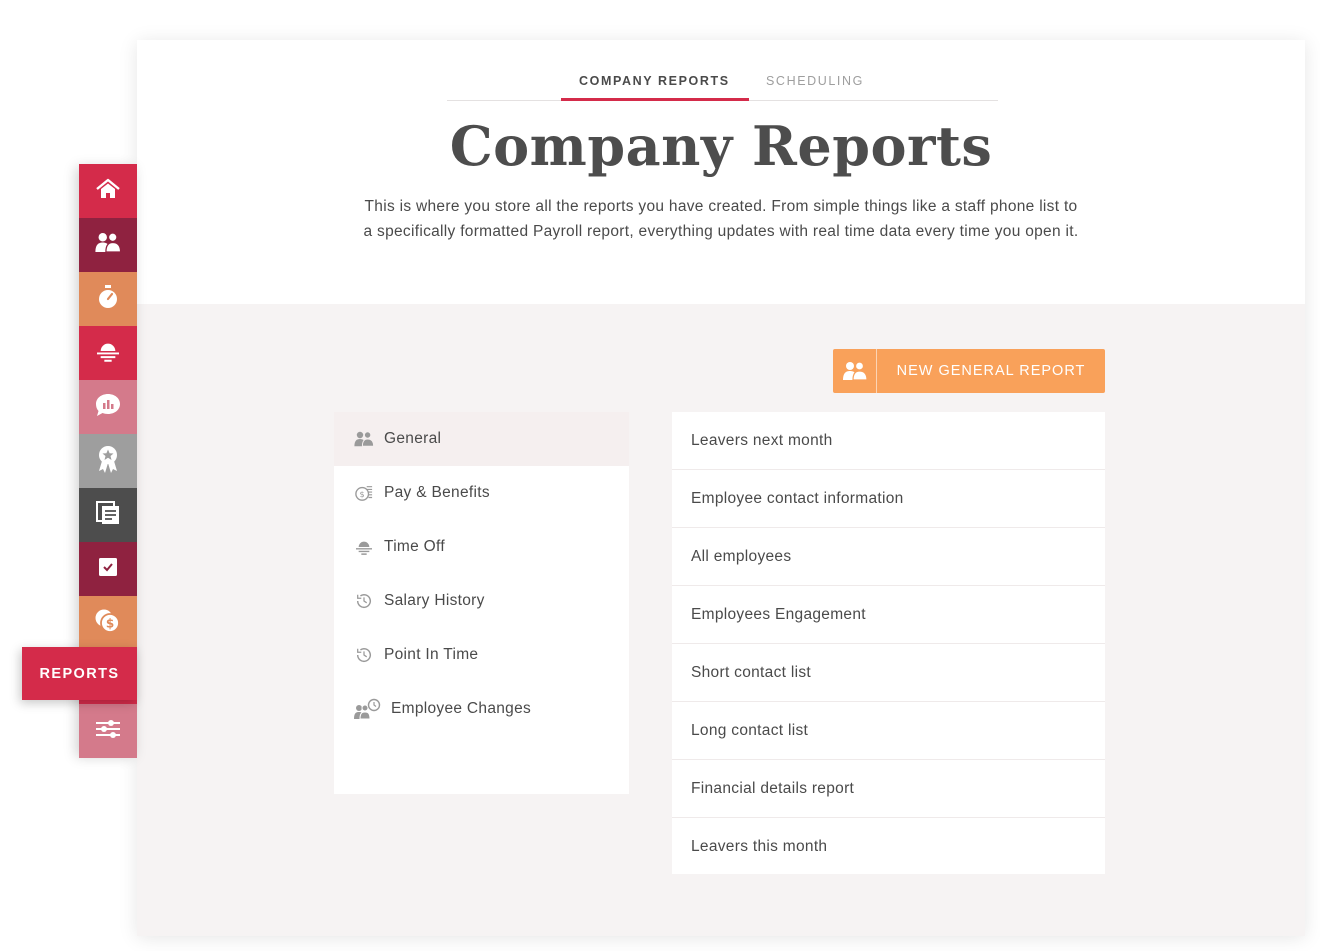 Image resolution: width=1320 pixels, height=951 pixels. What do you see at coordinates (434, 600) in the screenshot?
I see `category-label: Salary History` at bounding box center [434, 600].